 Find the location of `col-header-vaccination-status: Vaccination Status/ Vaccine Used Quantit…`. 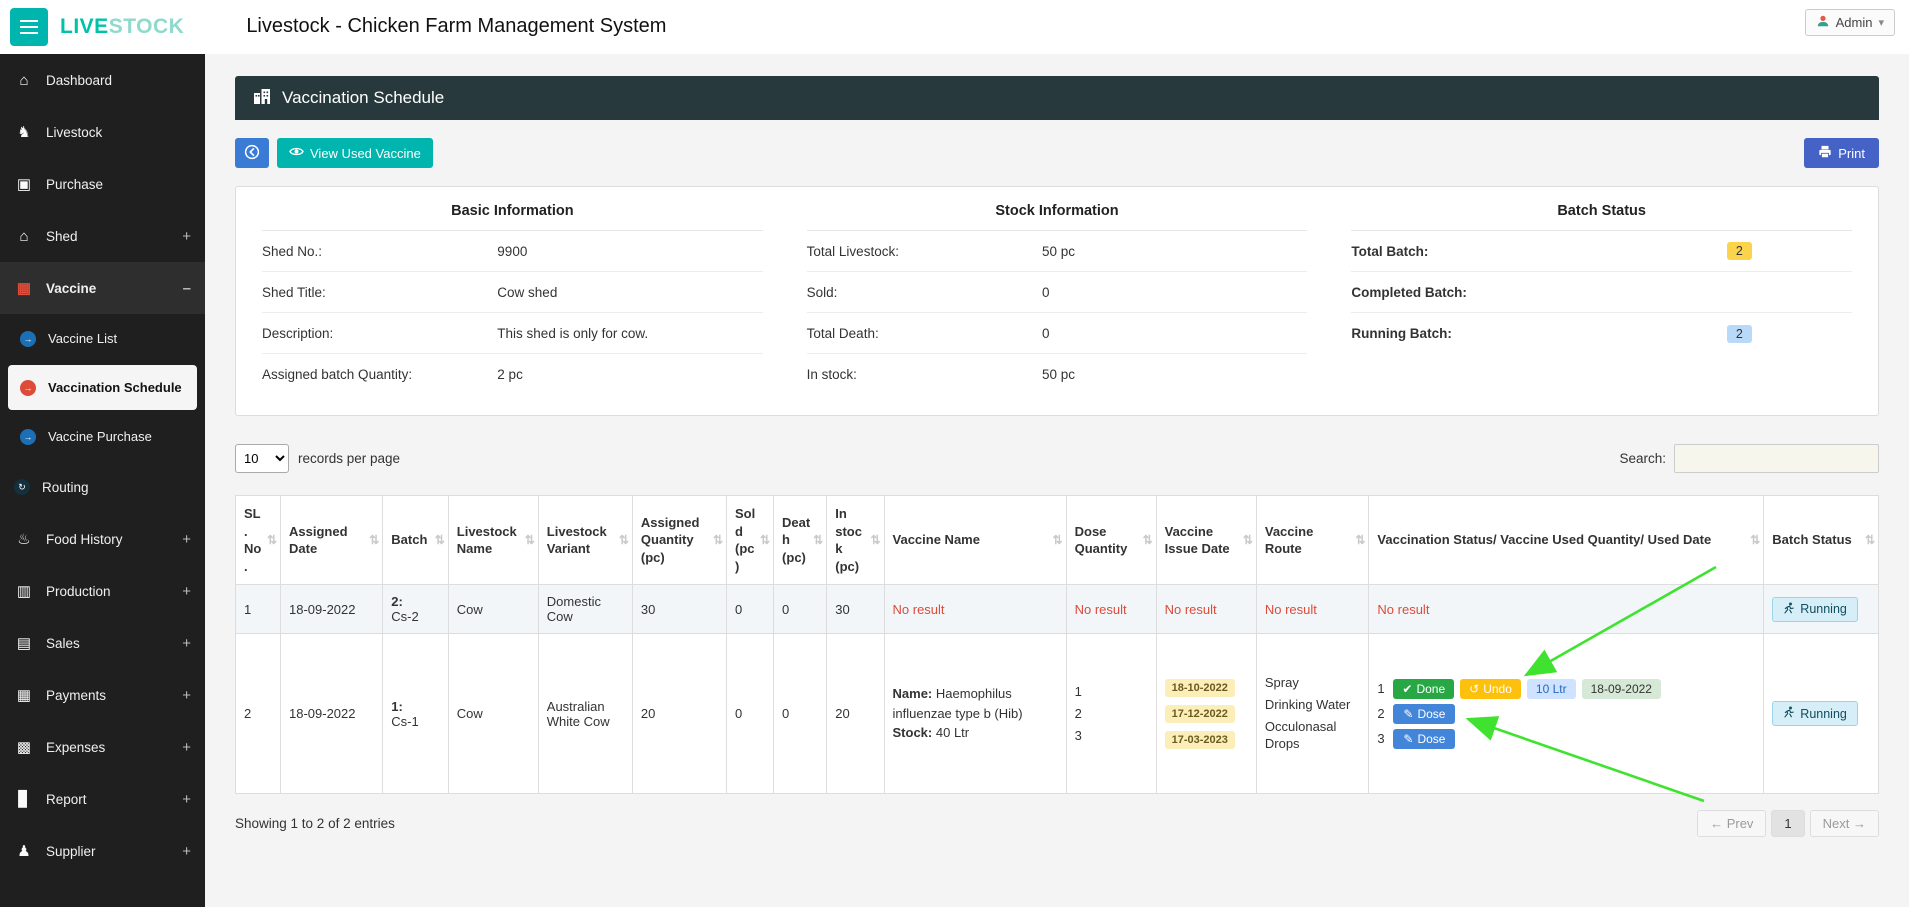

col-header-vaccination-status: Vaccination Status/ Vaccine Used Quantit… is located at coordinates (1566, 540).